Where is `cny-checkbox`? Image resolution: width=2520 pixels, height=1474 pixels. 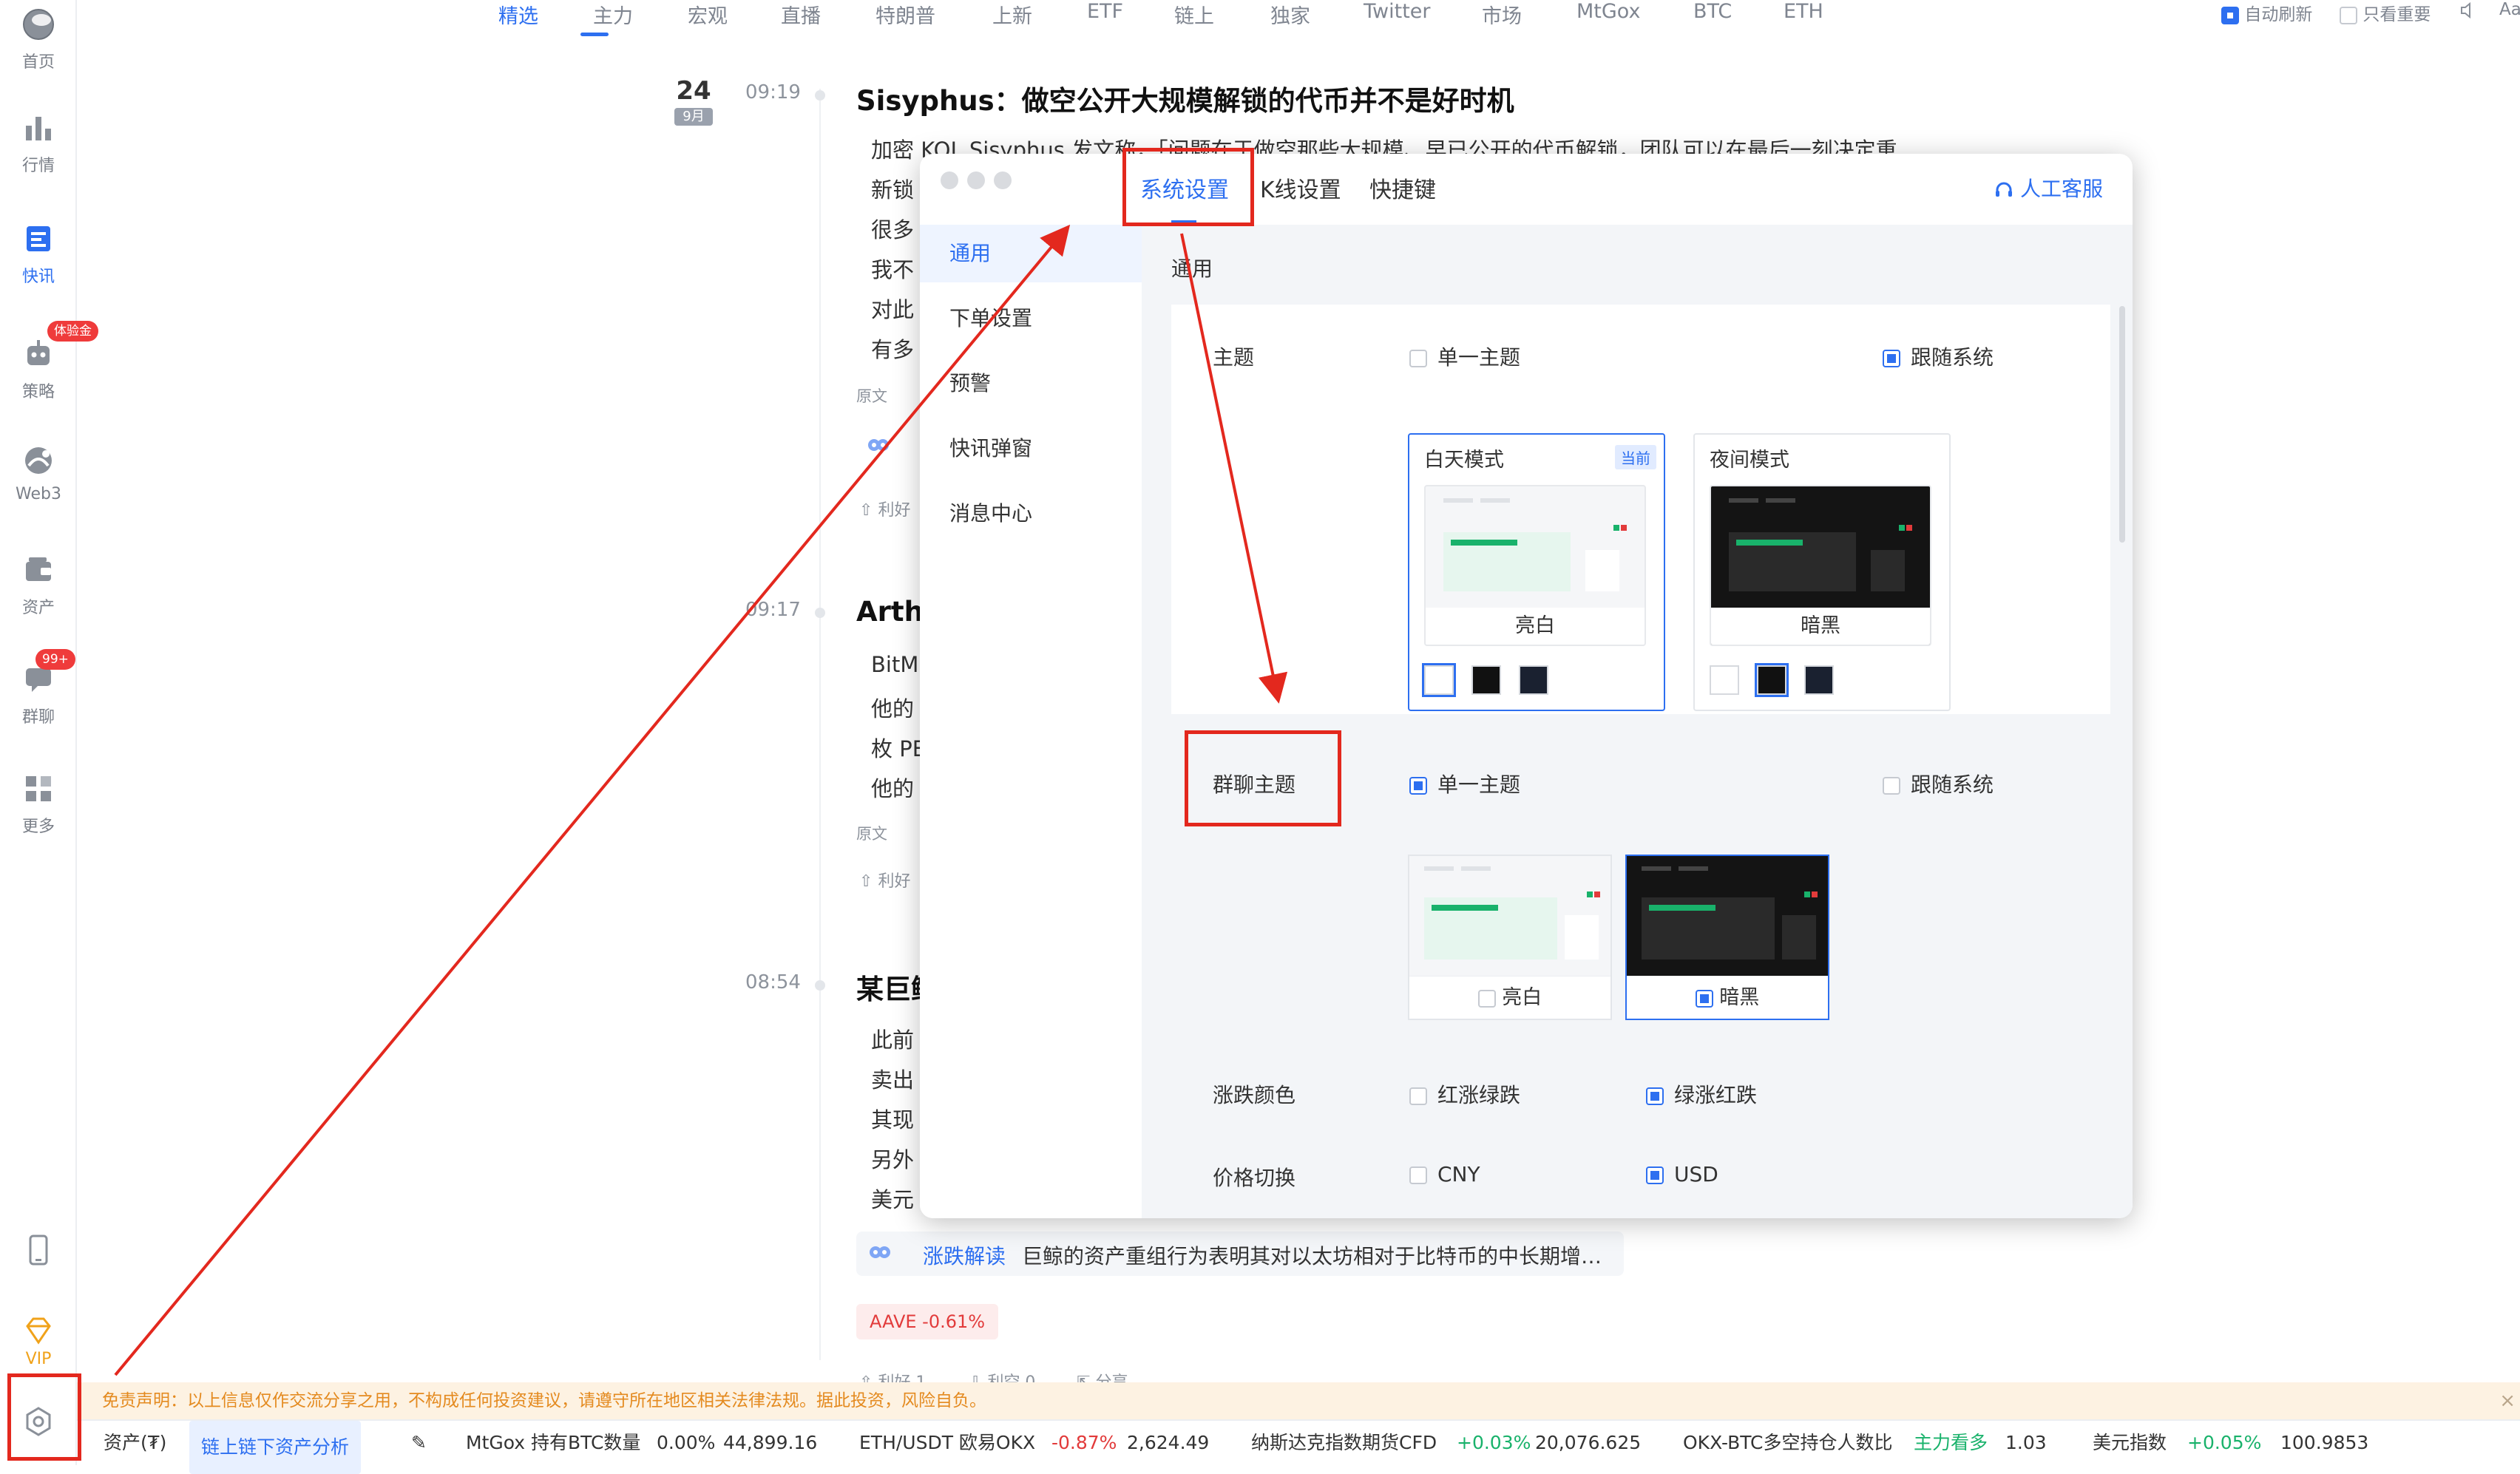
cny-checkbox is located at coordinates (1418, 1175).